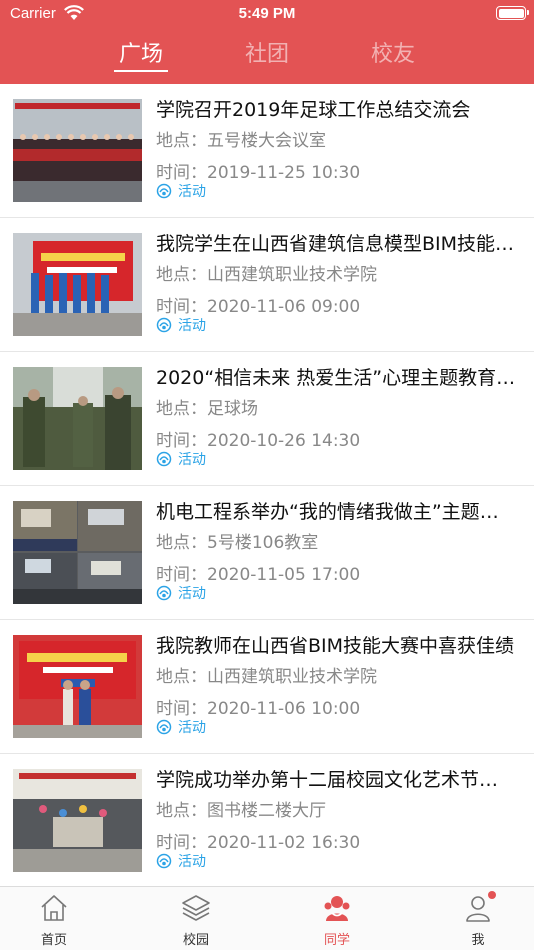  What do you see at coordinates (512, 13) in the screenshot?
I see `battery-icon` at bounding box center [512, 13].